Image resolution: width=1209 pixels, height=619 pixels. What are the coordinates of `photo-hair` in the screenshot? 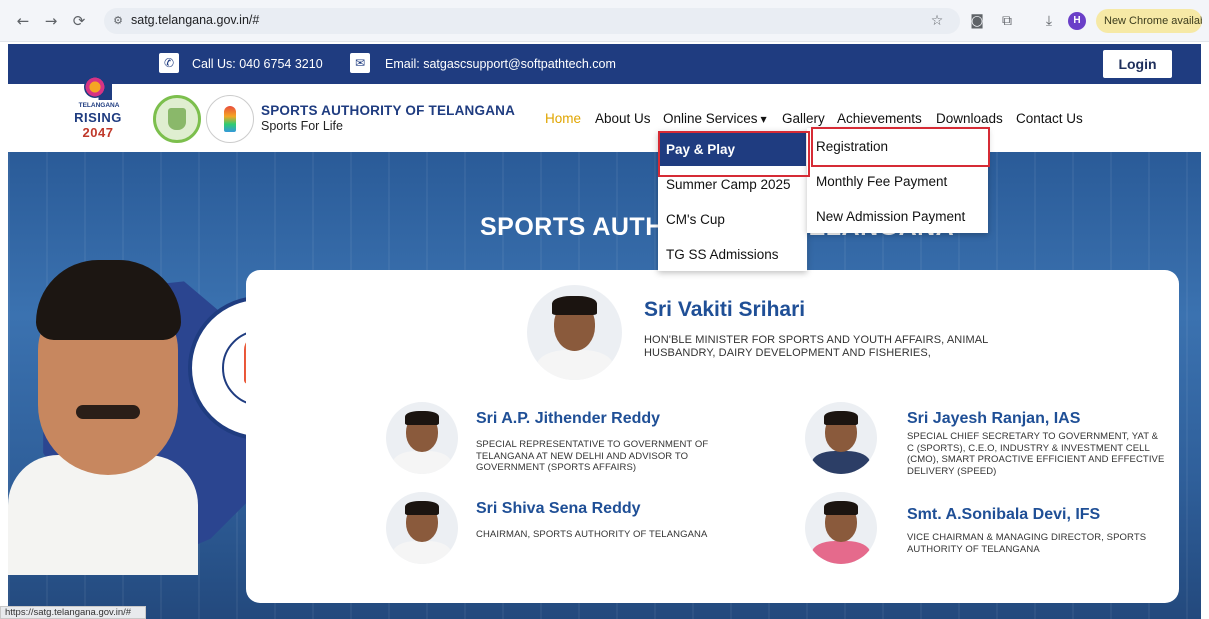 It's located at (108, 300).